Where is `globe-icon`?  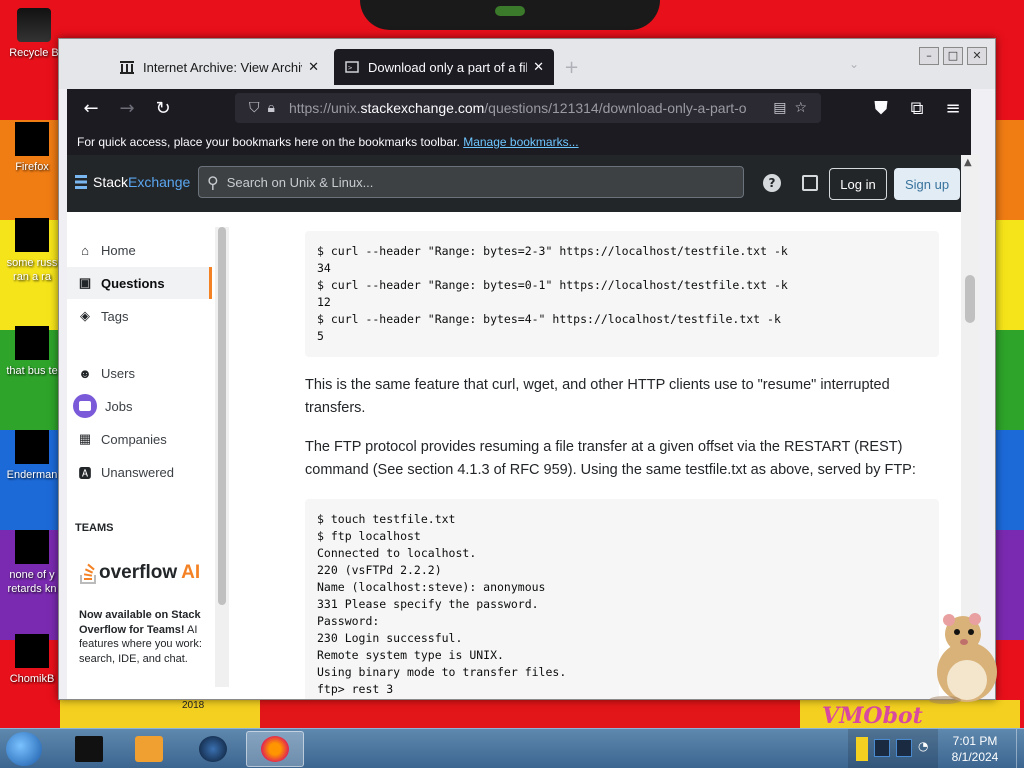 globe-icon is located at coordinates (213, 749).